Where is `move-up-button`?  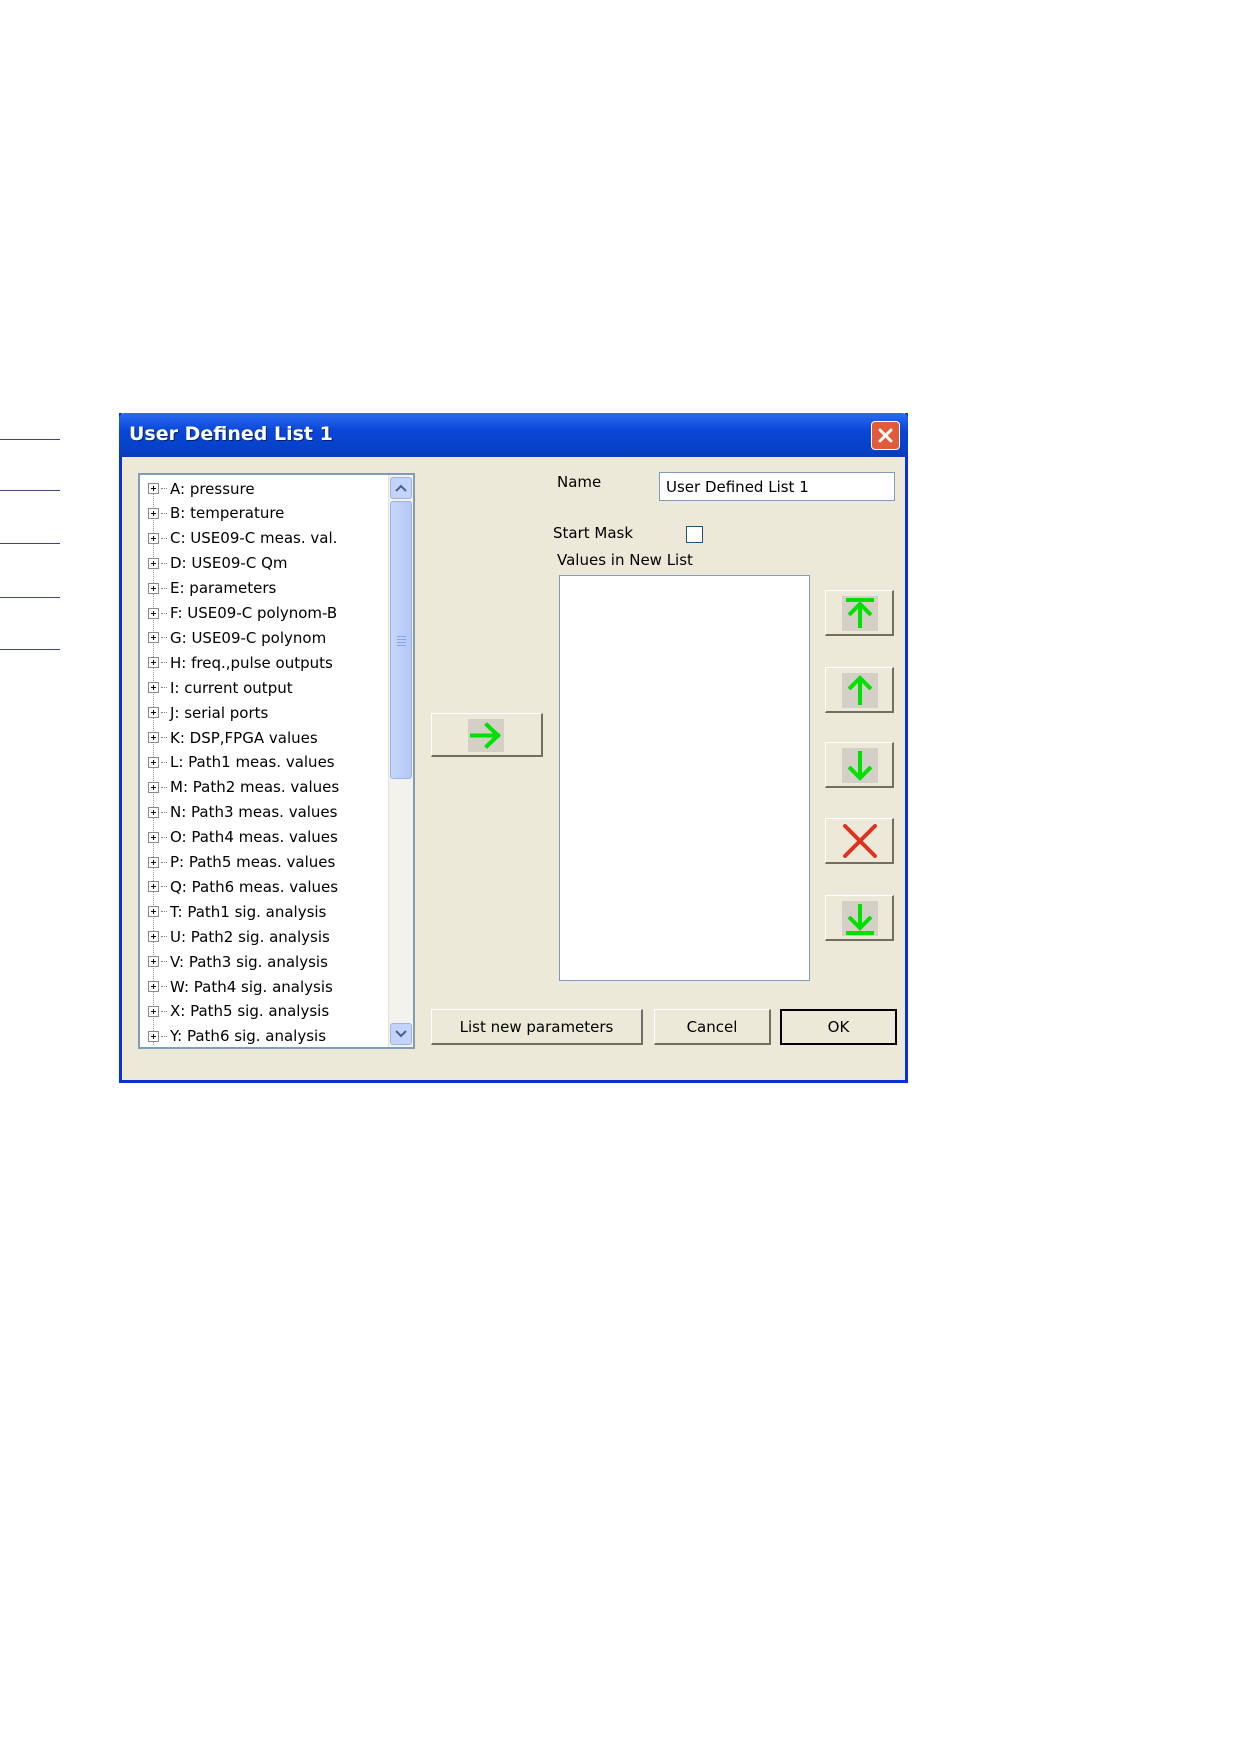 move-up-button is located at coordinates (859, 690).